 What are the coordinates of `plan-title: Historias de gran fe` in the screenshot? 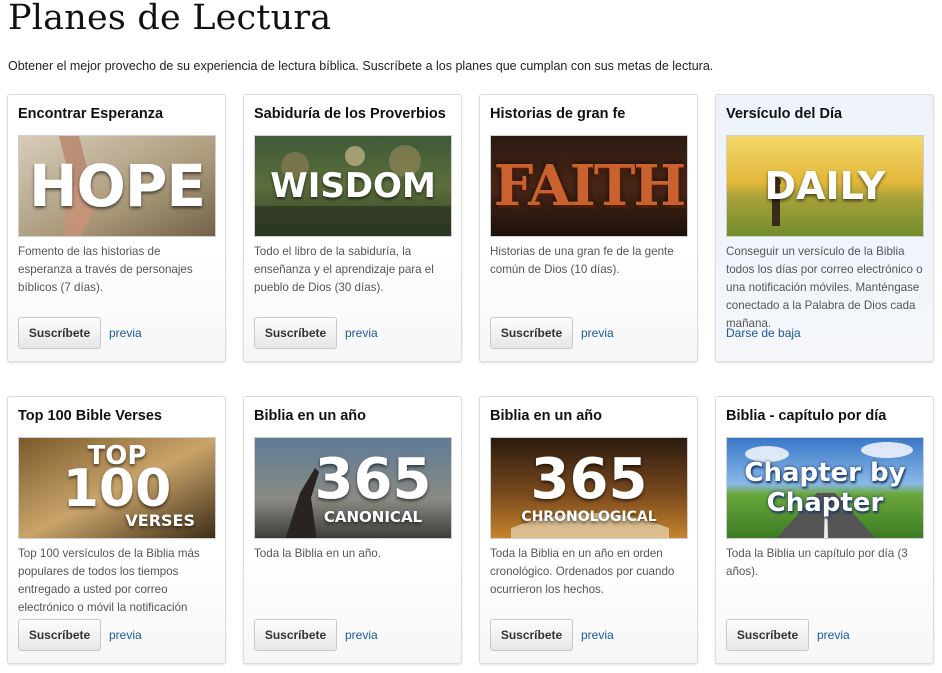 It's located at (558, 114).